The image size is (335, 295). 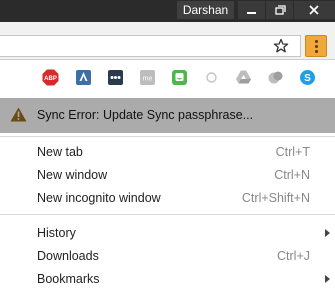 I want to click on ext-me-icon: me, so click(x=147, y=77).